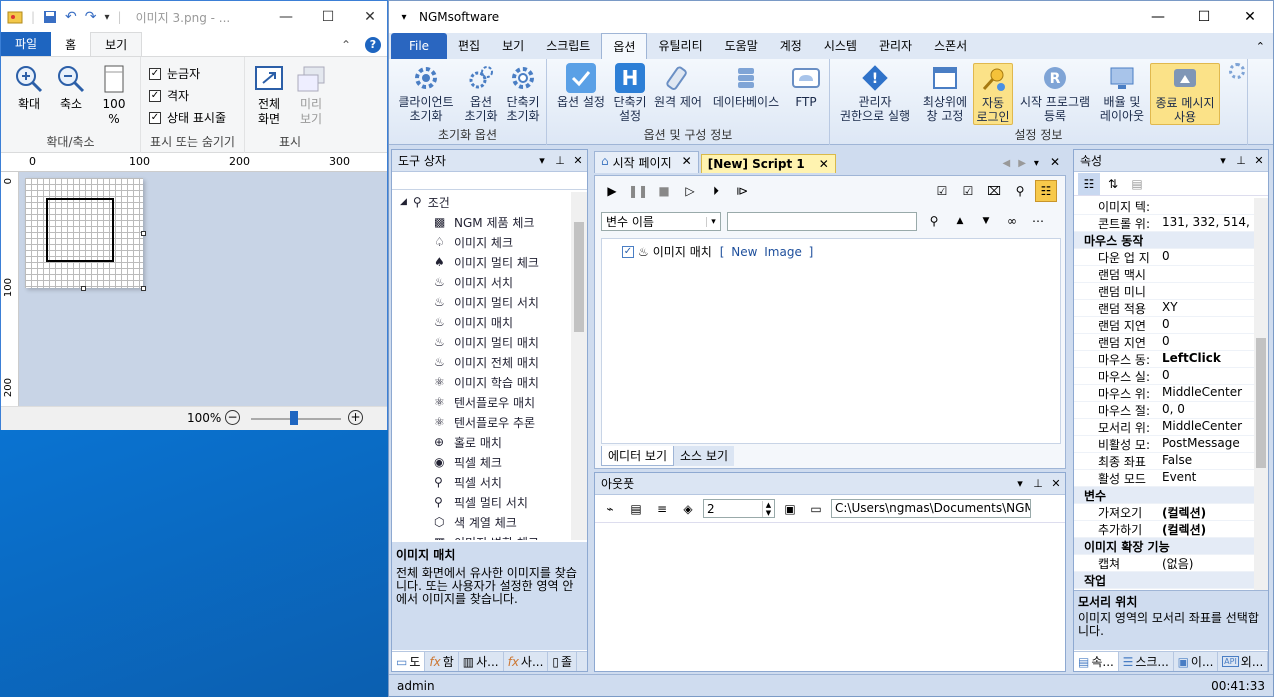 The width and height of the screenshot is (1274, 697). I want to click on stepper-arrows-icon: ▲ ▼, so click(768, 508).